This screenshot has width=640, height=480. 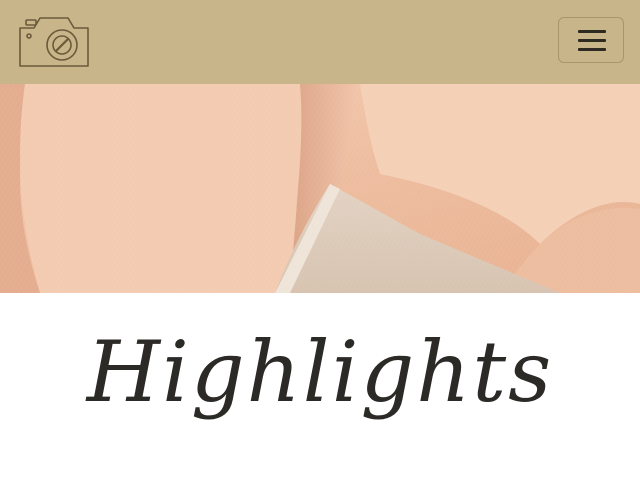 What do you see at coordinates (320, 372) in the screenshot?
I see `section-heading: Highlights` at bounding box center [320, 372].